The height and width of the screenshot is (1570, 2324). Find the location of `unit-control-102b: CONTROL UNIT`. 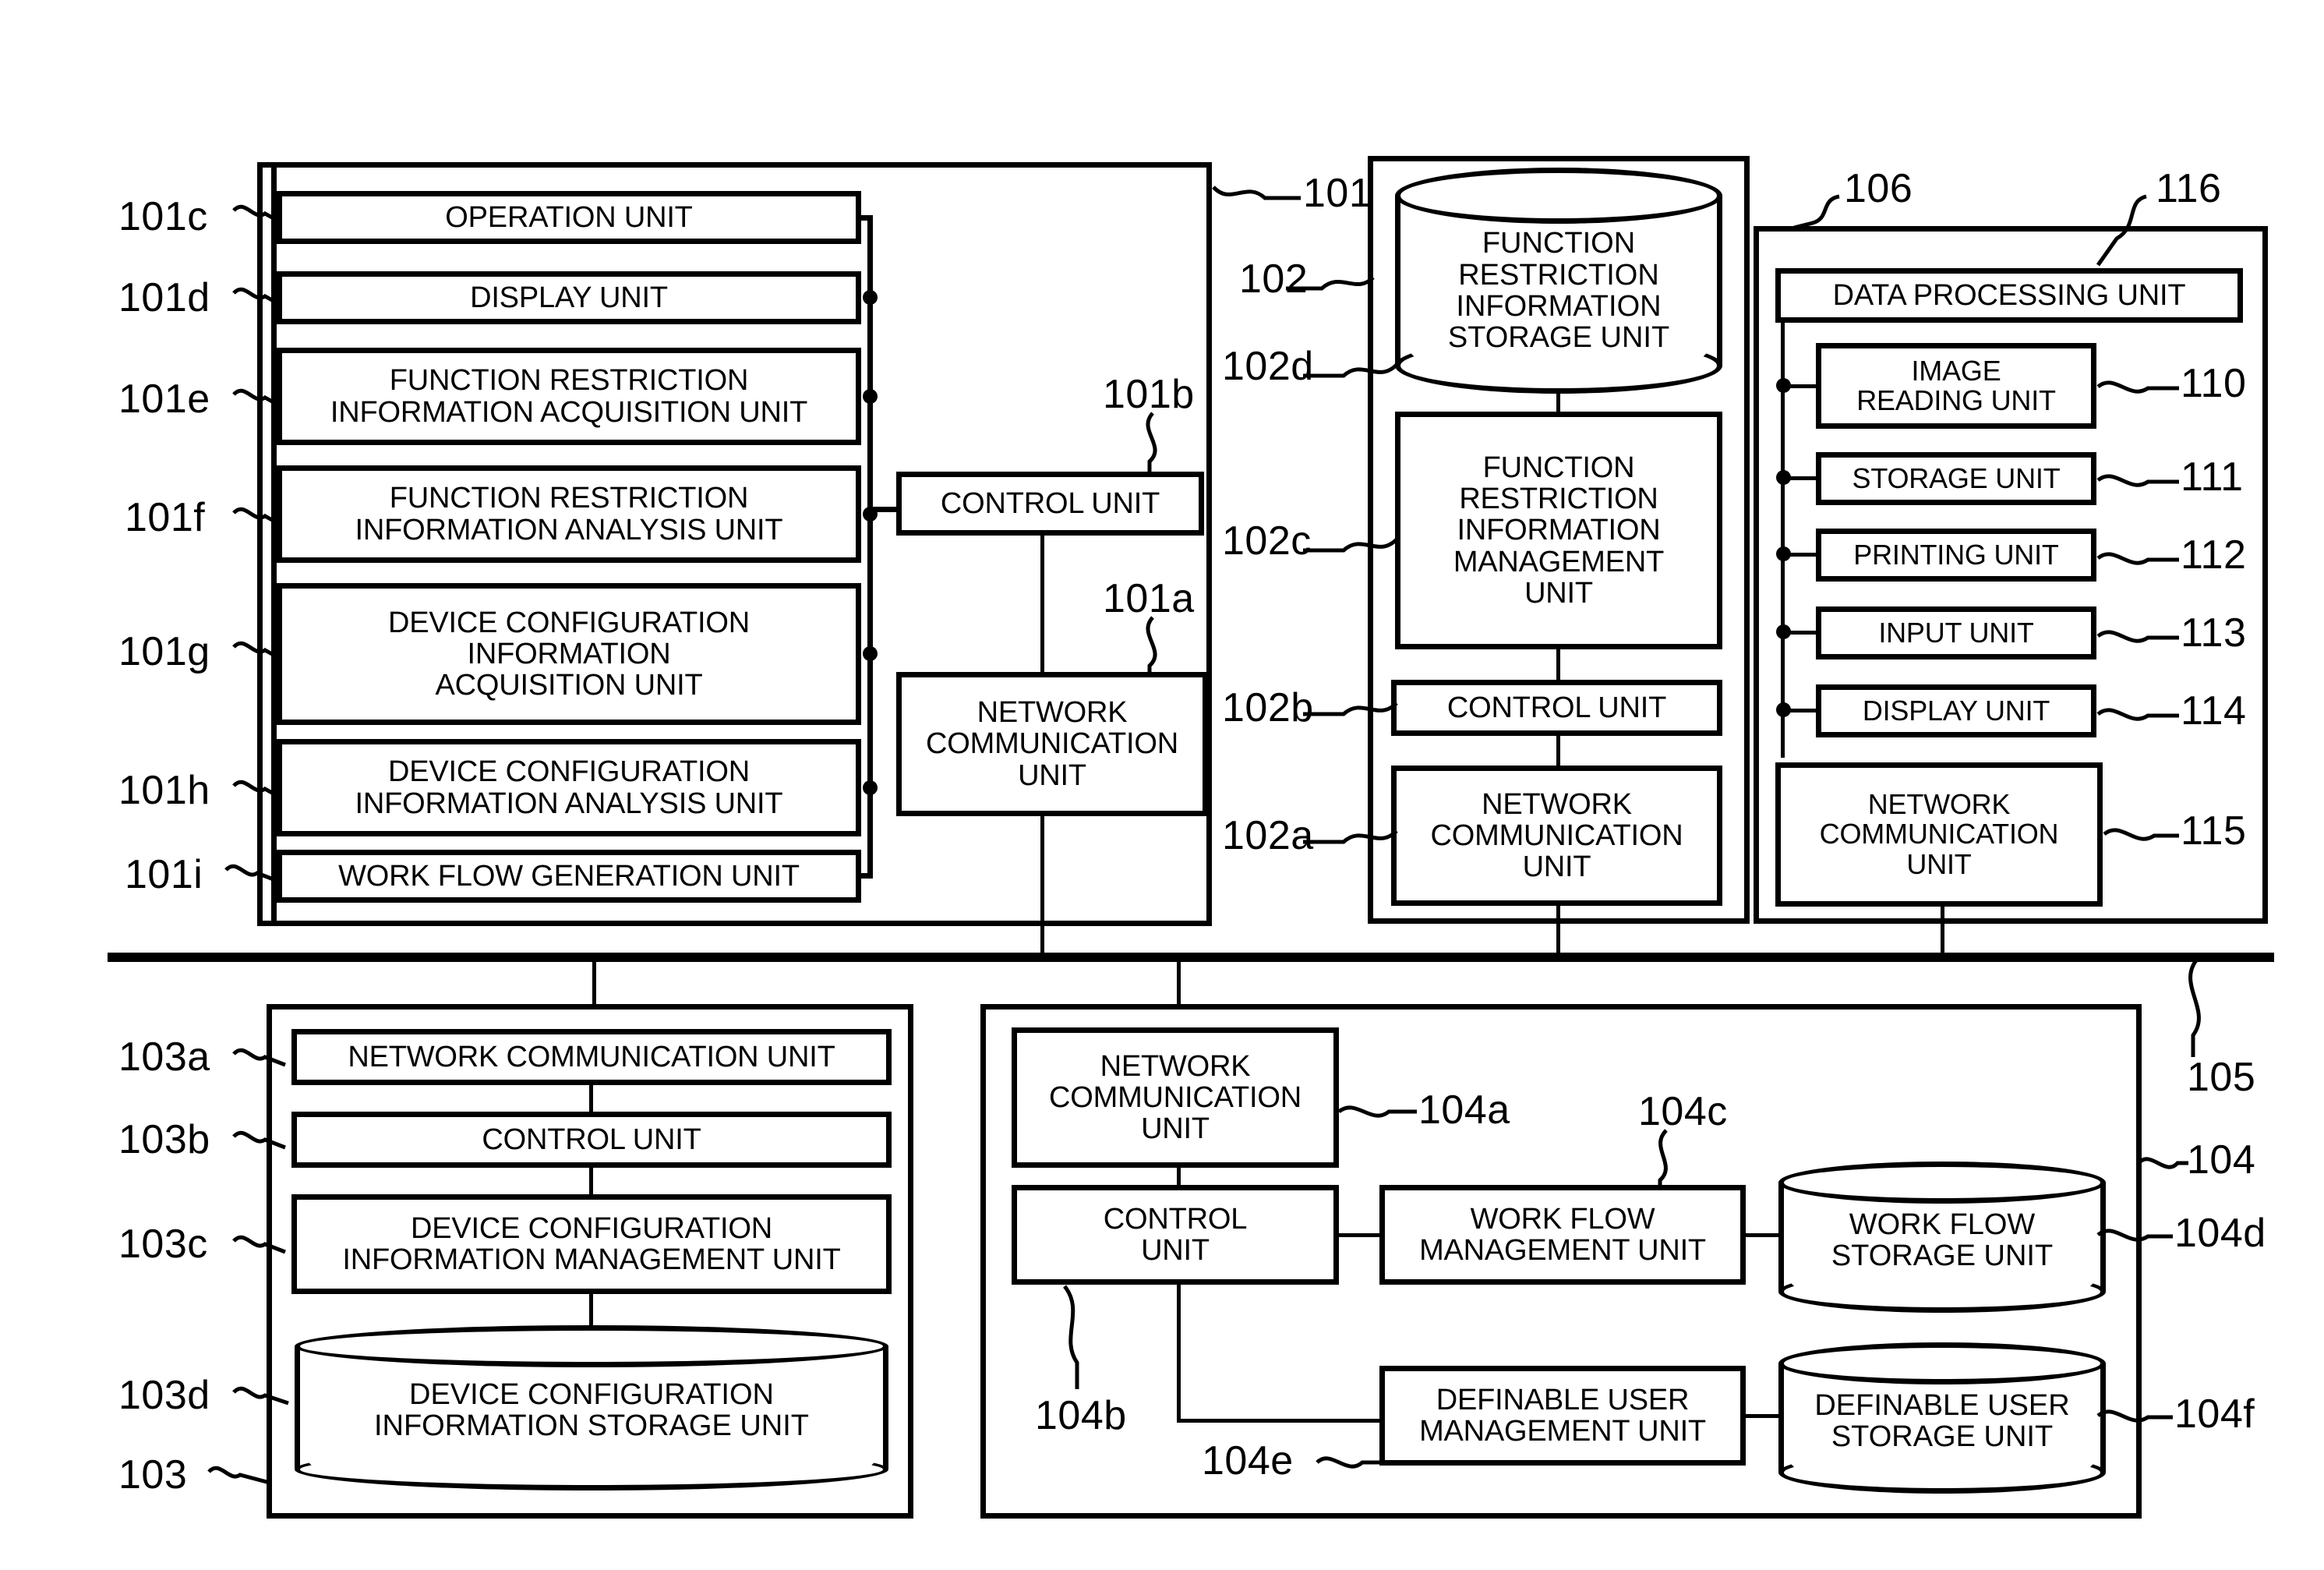

unit-control-102b: CONTROL UNIT is located at coordinates (1556, 708).